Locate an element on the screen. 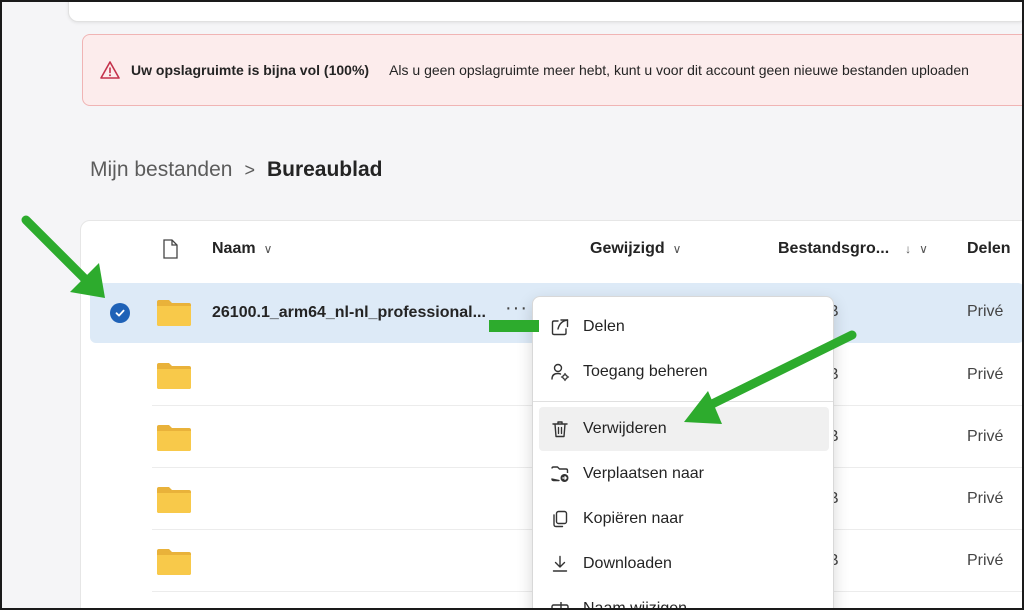  annotation-arrow-checkbox is located at coordinates (63, 256).